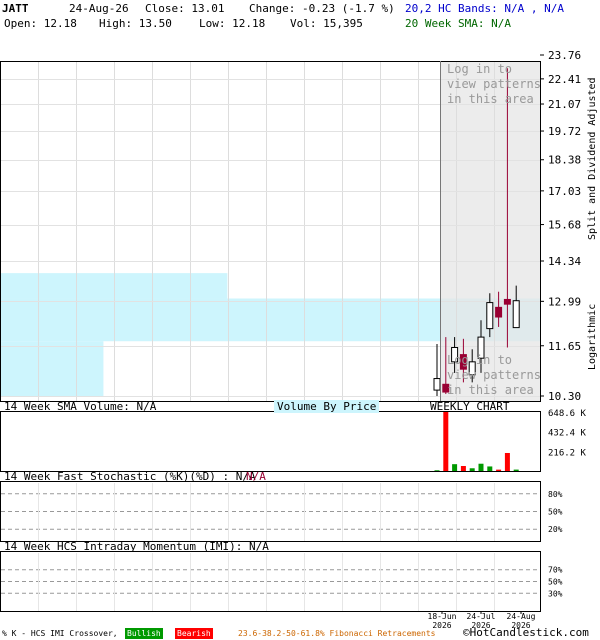  I want to click on price-tick-label: 19.72, so click(564, 131).